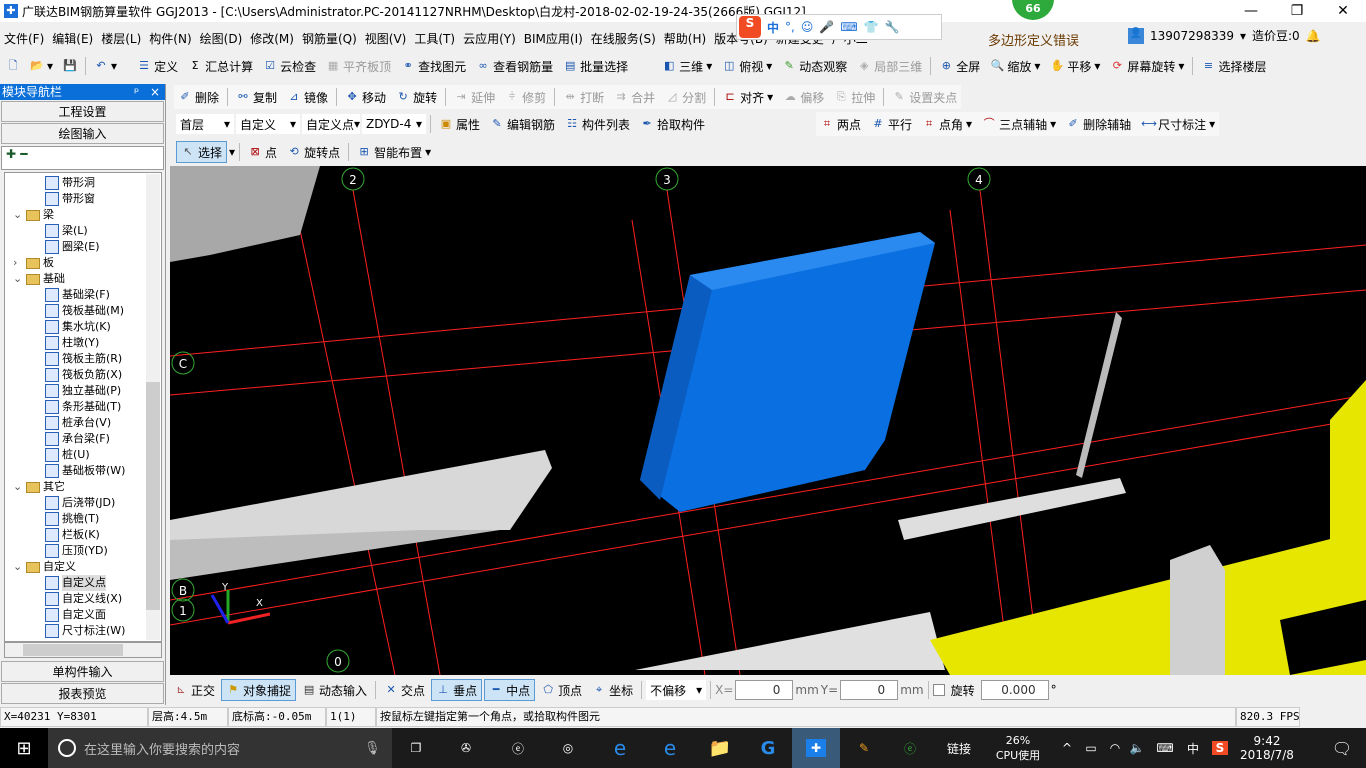 Image resolution: width=1366 pixels, height=768 pixels. What do you see at coordinates (72, 535) in the screenshot?
I see `tree-item: 栏板(K)` at bounding box center [72, 535].